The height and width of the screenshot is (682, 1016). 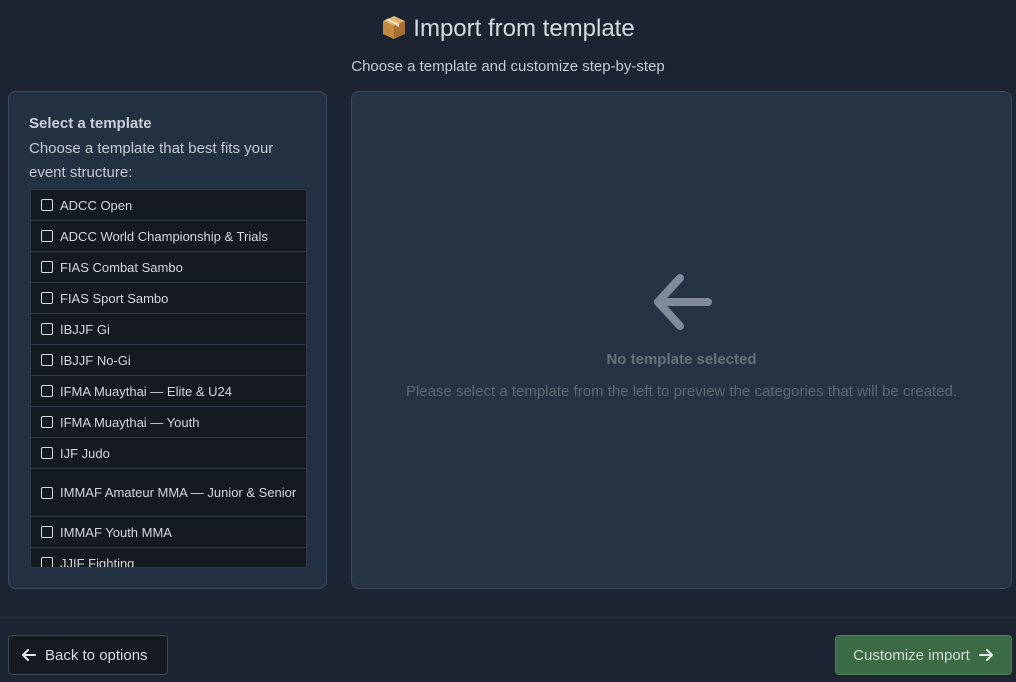 What do you see at coordinates (168, 329) in the screenshot?
I see `template-list-item: IBJJF Gi` at bounding box center [168, 329].